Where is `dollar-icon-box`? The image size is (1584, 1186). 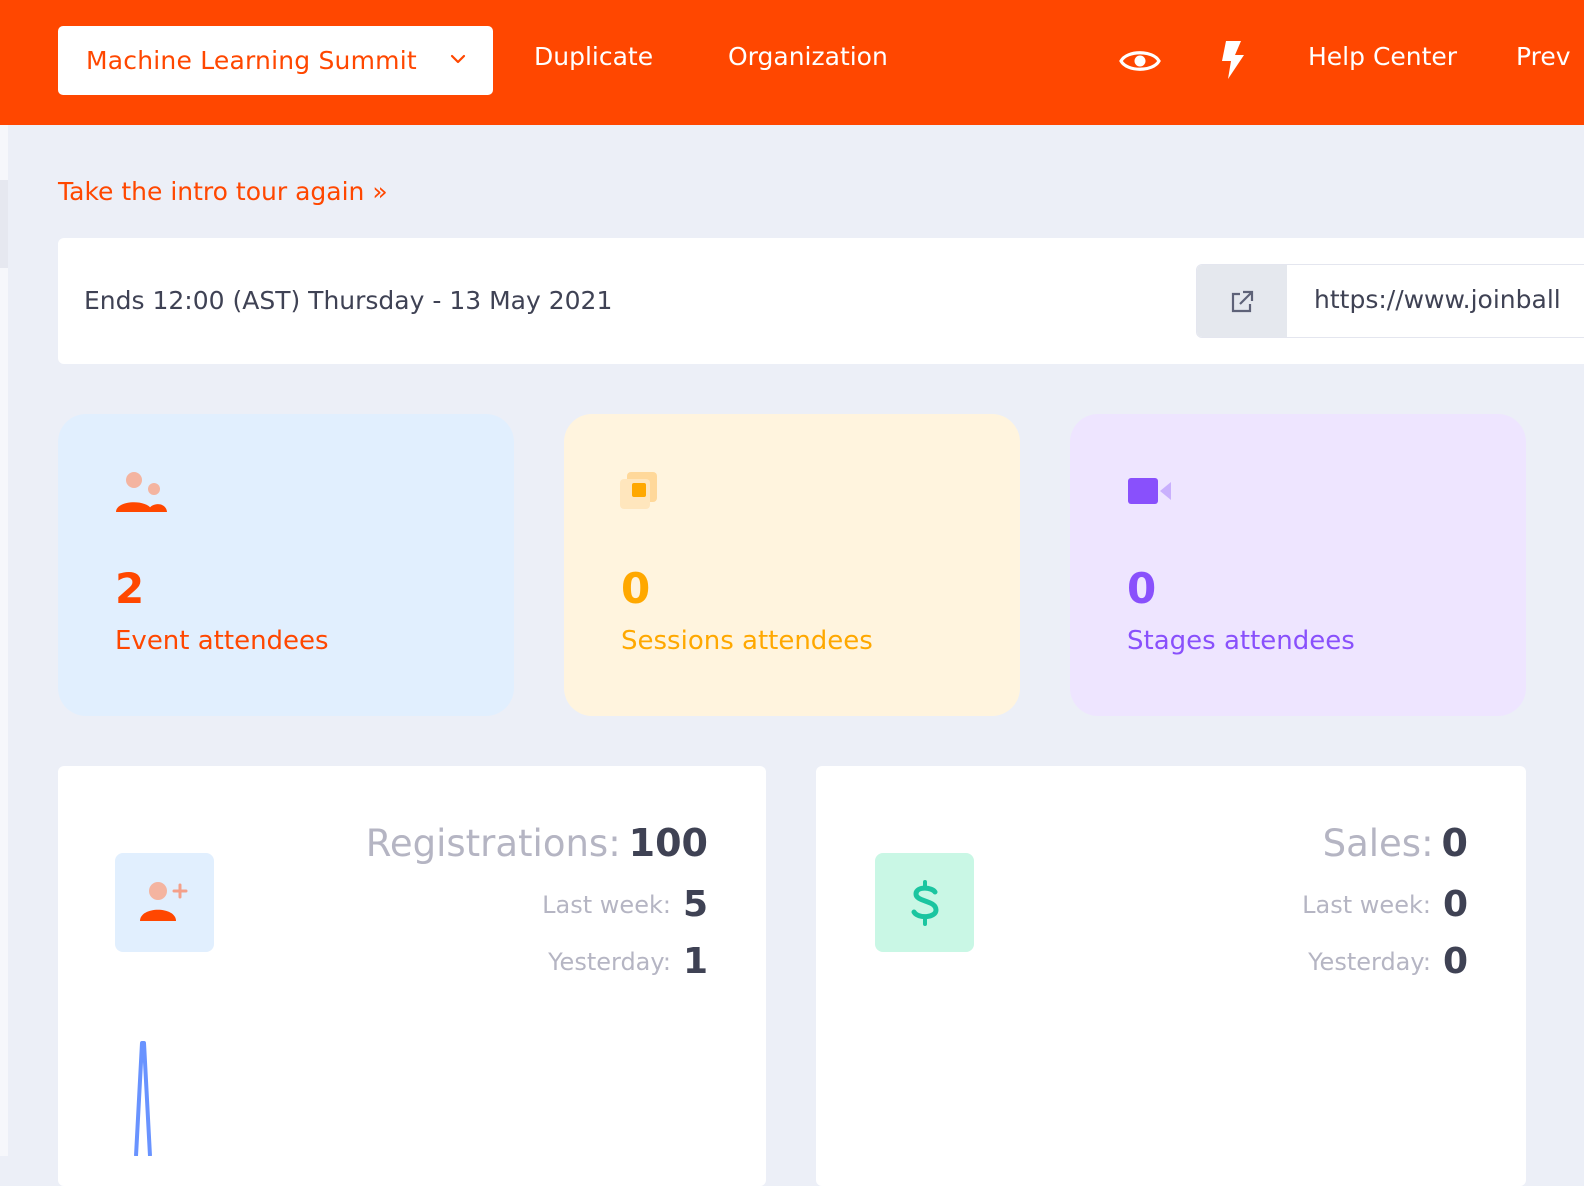
dollar-icon-box is located at coordinates (924, 902).